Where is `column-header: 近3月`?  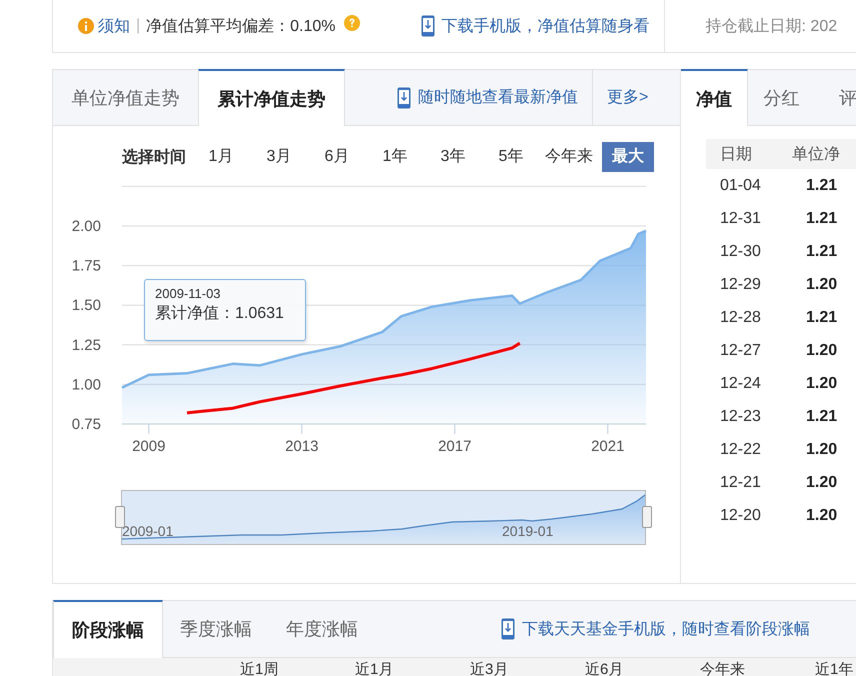 column-header: 近3月 is located at coordinates (490, 669).